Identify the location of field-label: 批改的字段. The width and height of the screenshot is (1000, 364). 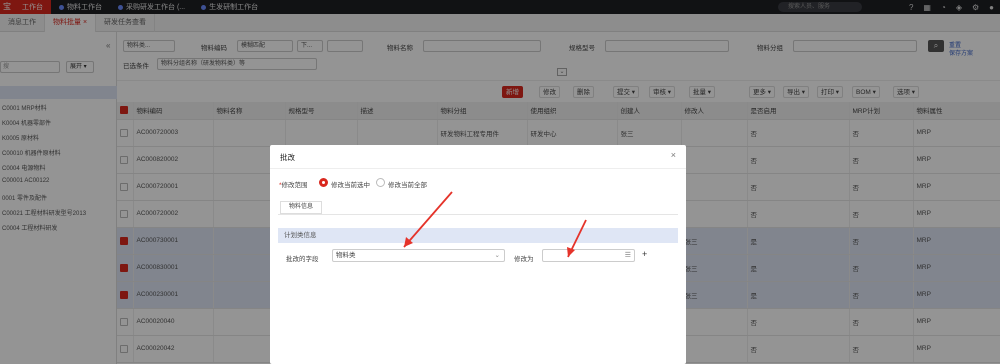
(302, 259).